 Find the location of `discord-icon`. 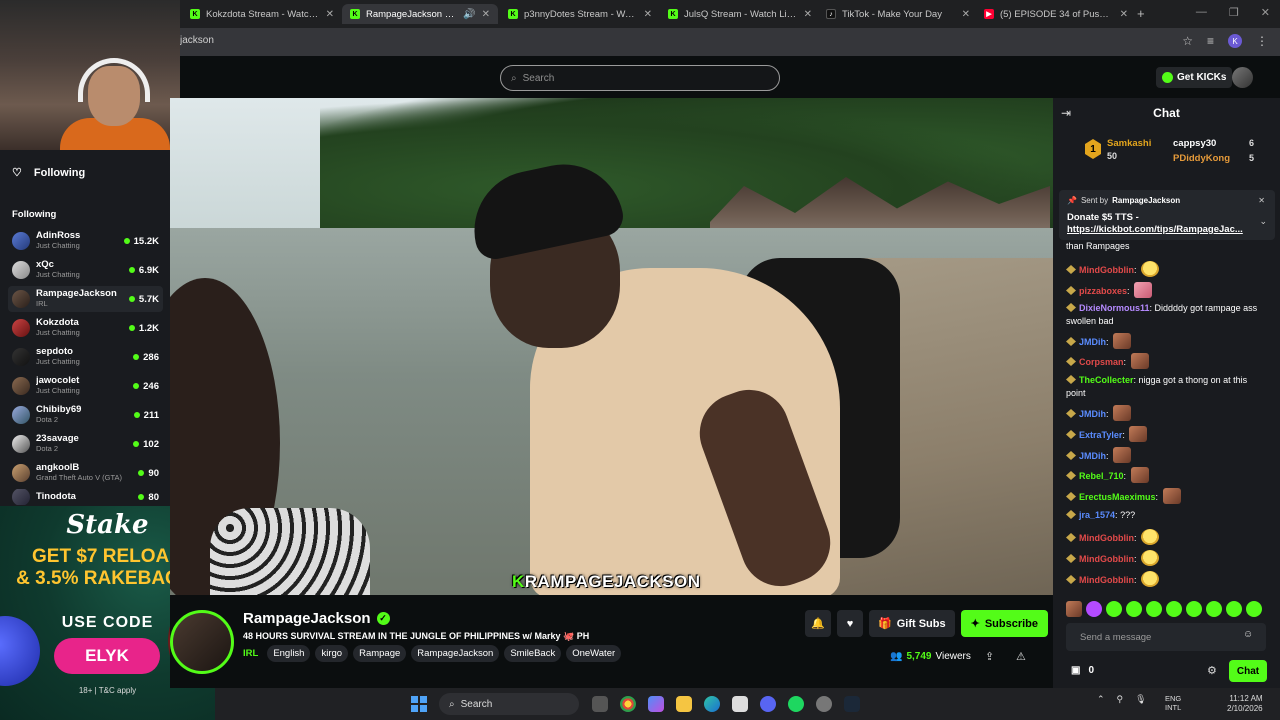

discord-icon is located at coordinates (768, 704).